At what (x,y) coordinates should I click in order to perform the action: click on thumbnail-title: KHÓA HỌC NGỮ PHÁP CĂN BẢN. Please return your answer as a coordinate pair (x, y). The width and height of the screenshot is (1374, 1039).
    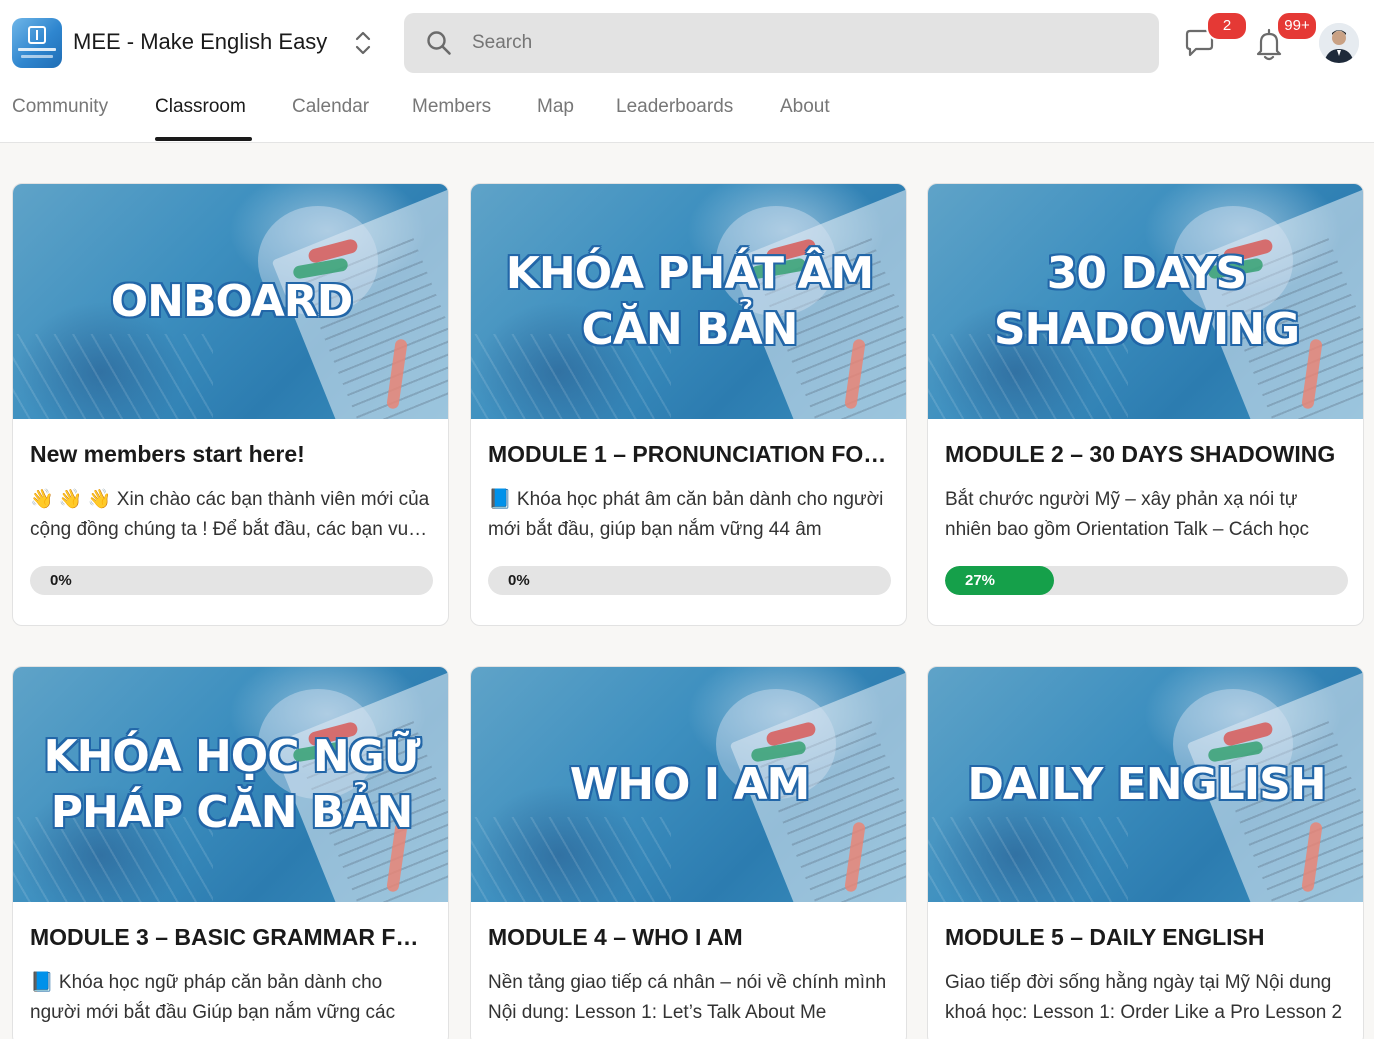
    Looking at the image, I should click on (231, 784).